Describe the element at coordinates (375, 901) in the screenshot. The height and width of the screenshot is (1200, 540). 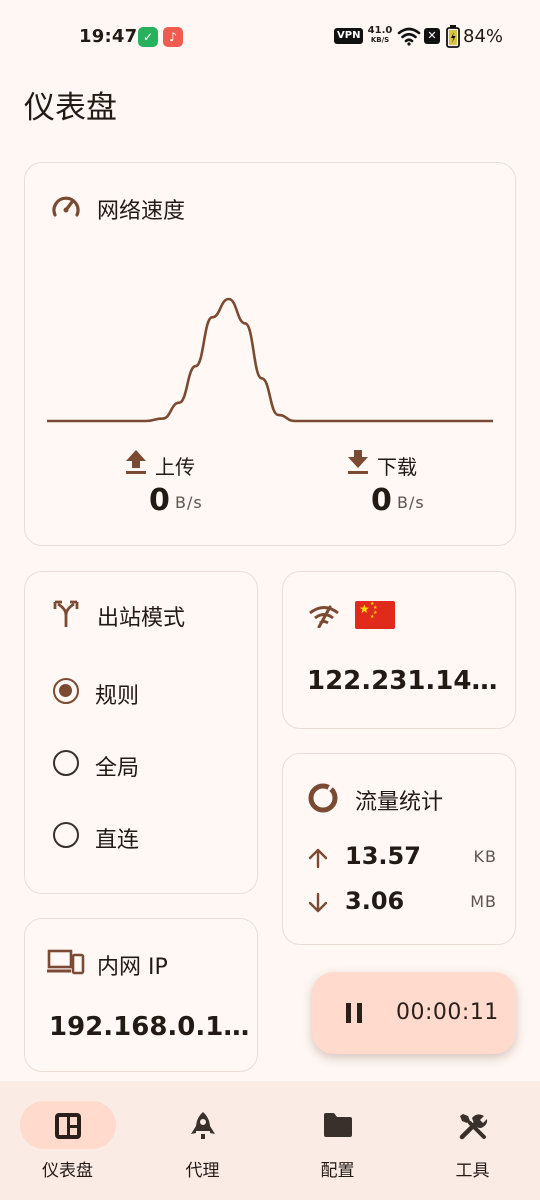
I see `traffic-download-value: 3.06` at that location.